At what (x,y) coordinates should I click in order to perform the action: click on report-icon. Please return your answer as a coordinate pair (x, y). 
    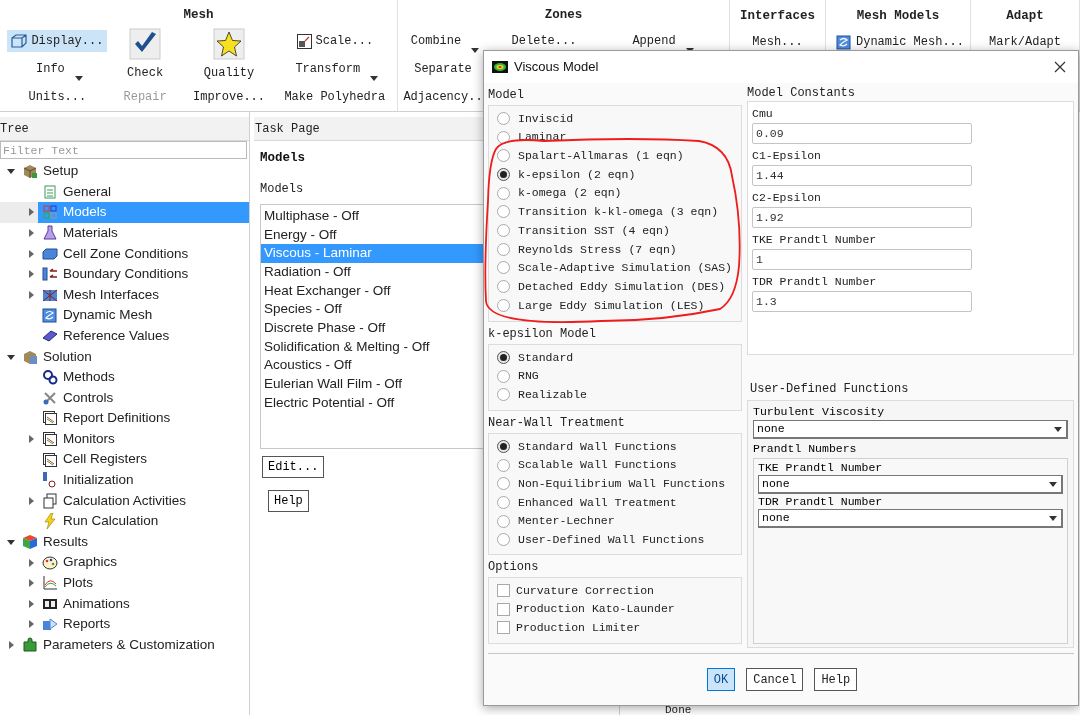
    Looking at the image, I should click on (50, 624).